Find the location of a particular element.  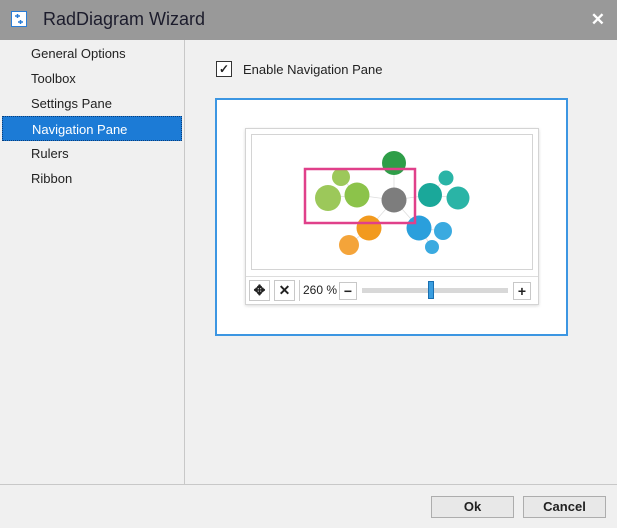

ok-button: Ok is located at coordinates (472, 507).